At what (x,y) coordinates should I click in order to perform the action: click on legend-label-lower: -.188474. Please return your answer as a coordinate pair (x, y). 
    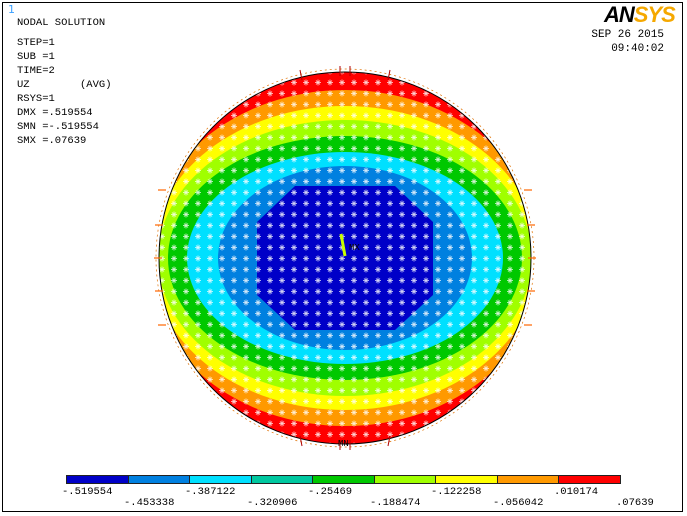
    Looking at the image, I should click on (395, 503).